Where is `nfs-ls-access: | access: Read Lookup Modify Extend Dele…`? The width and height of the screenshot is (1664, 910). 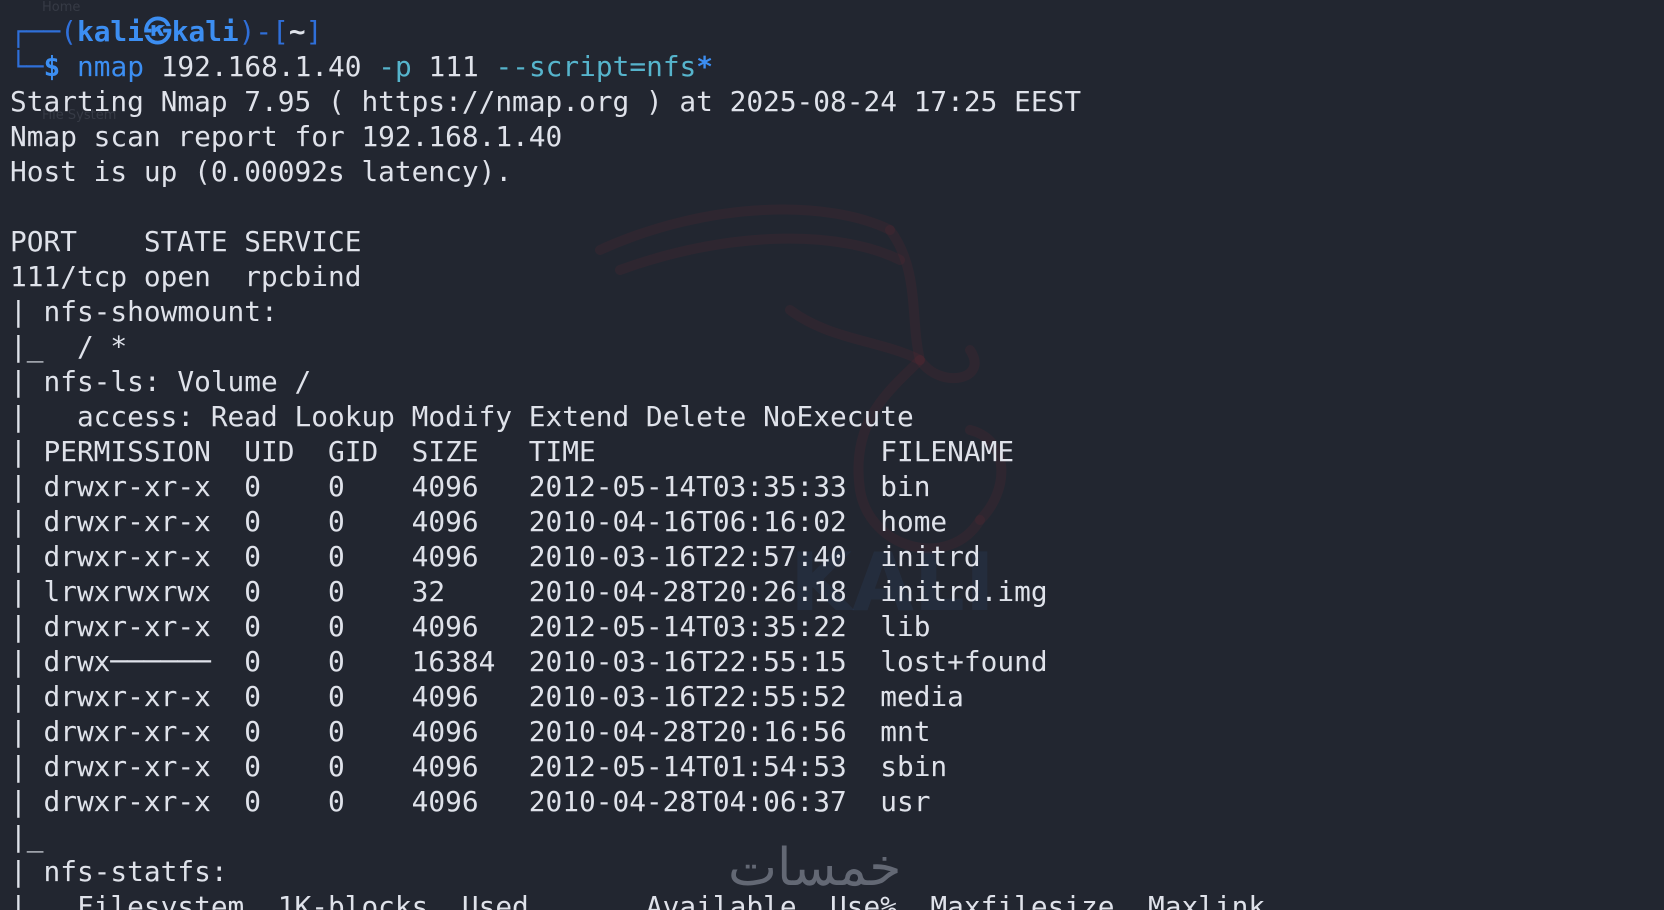
nfs-ls-access: | access: Read Lookup Modify Extend Dele… is located at coordinates (462, 416).